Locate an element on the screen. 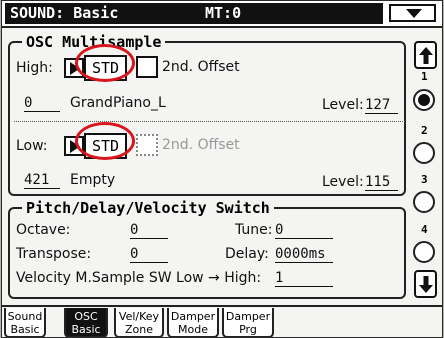 The width and height of the screenshot is (444, 338). velocity-switch-label: Velocity M.Sample SW Low → High: is located at coordinates (139, 278).